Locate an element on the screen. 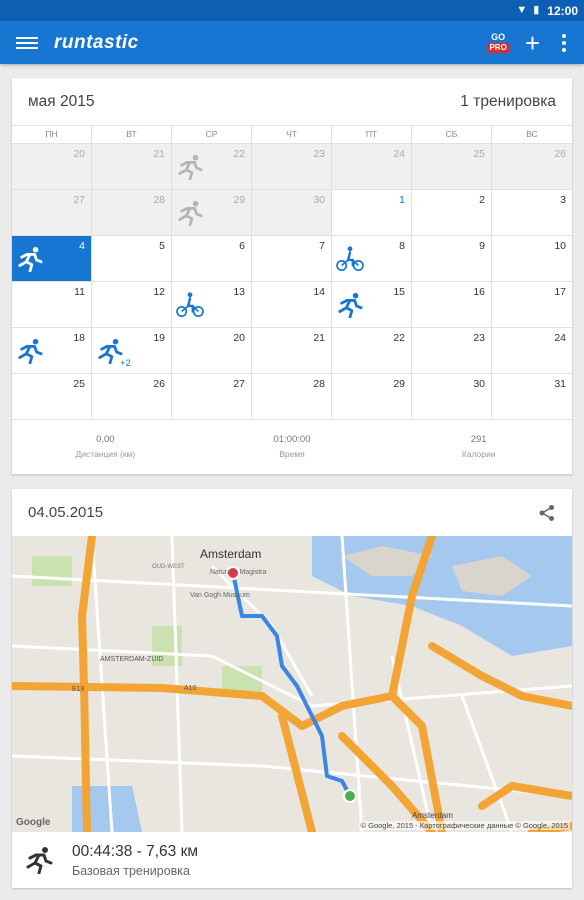 The image size is (584, 900). map-label-amsterdam-south: Amsterdam is located at coordinates (432, 815).